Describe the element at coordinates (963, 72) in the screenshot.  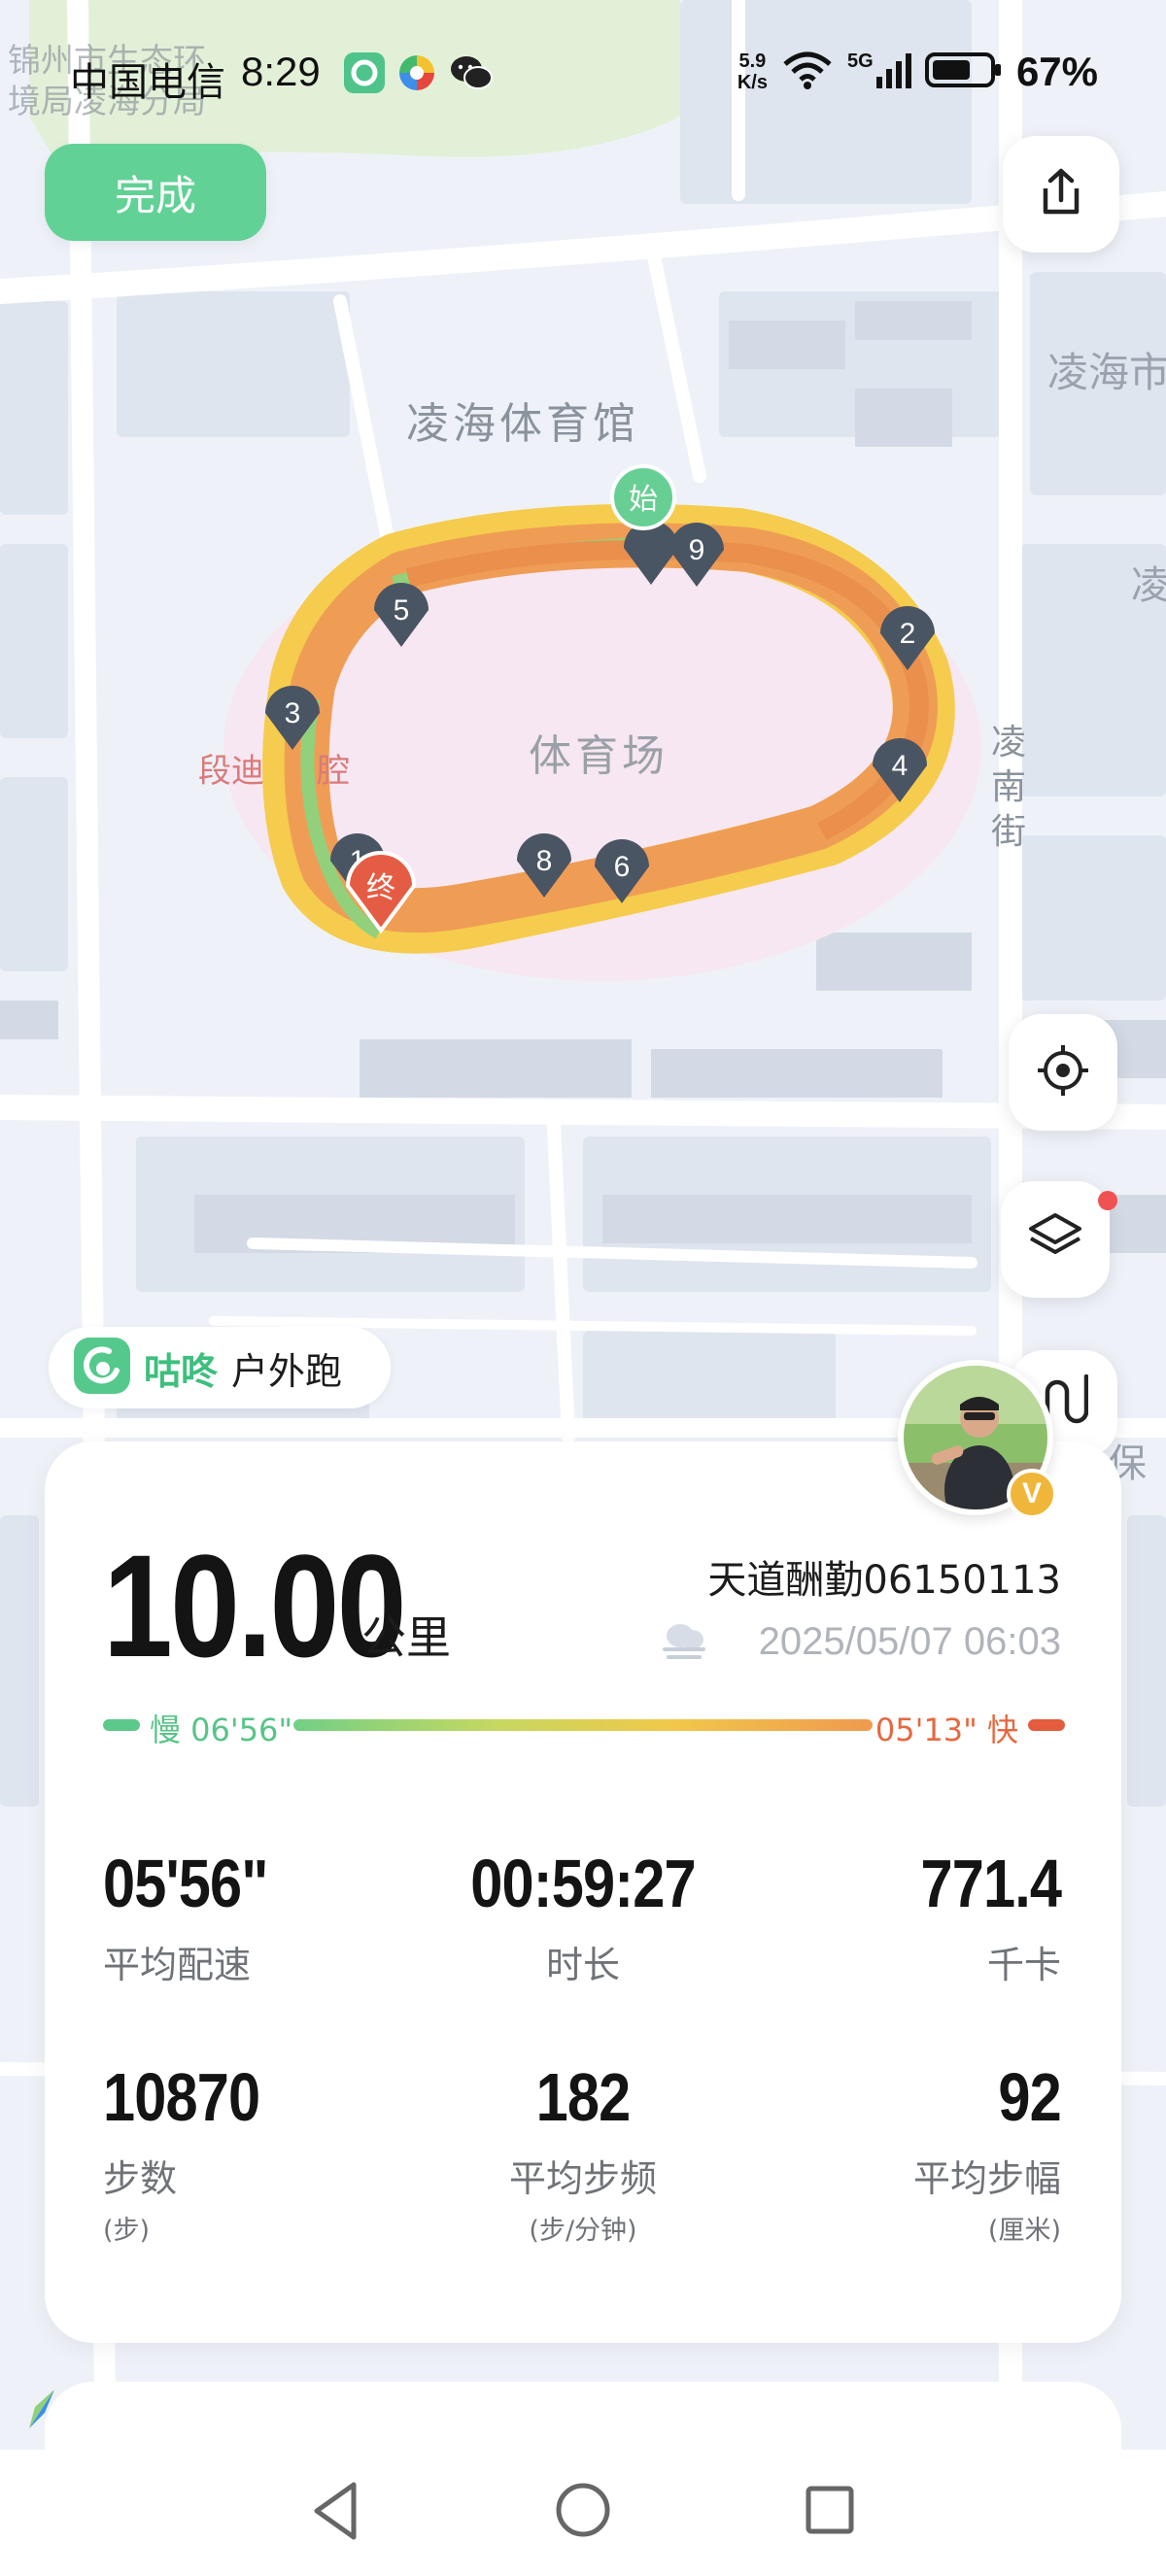
I see `battery-icon` at that location.